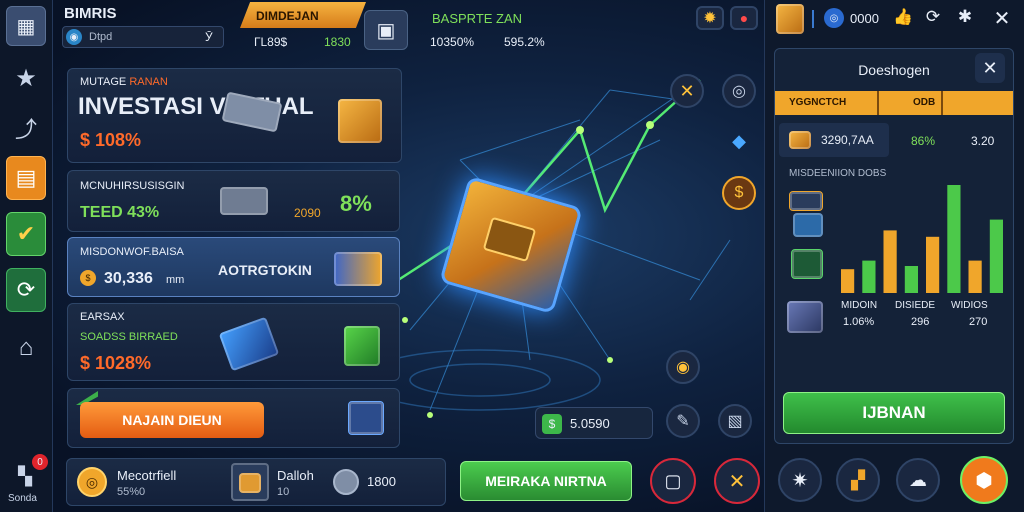  I want to click on row-count: 3.20, so click(983, 141).